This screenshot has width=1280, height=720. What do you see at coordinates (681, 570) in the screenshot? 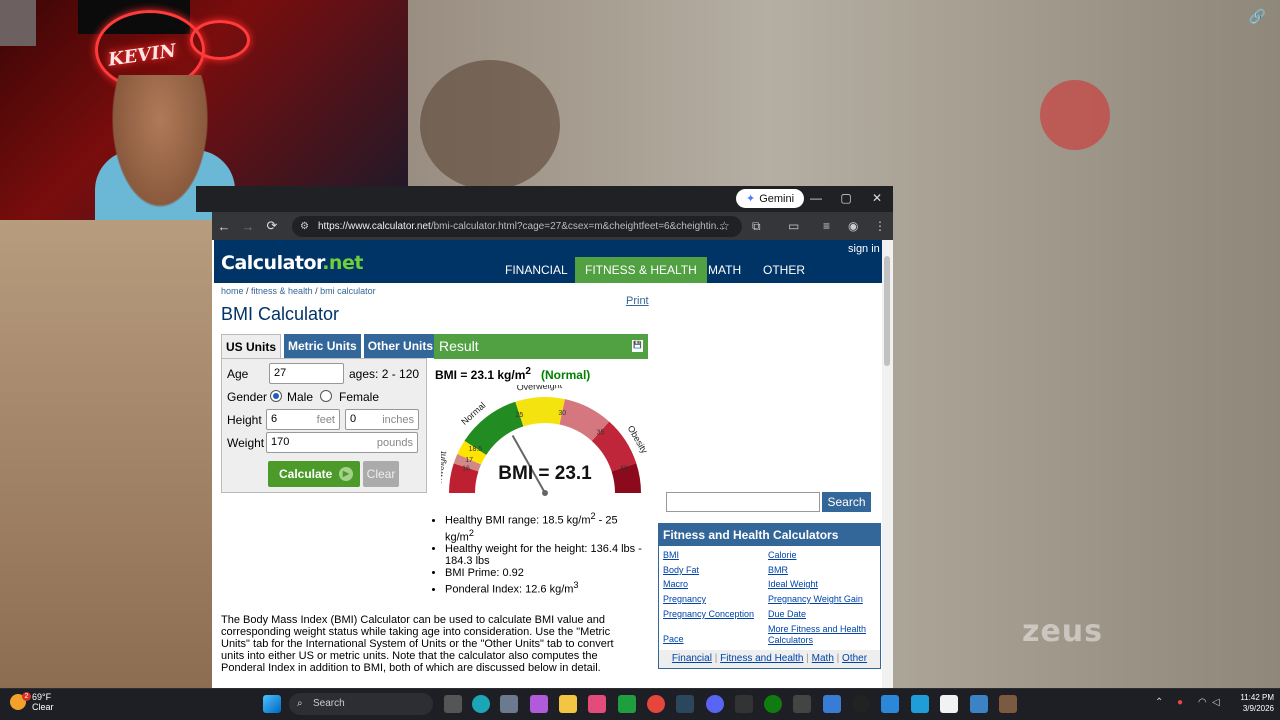
I see `link-body-fat: Body Fat` at bounding box center [681, 570].